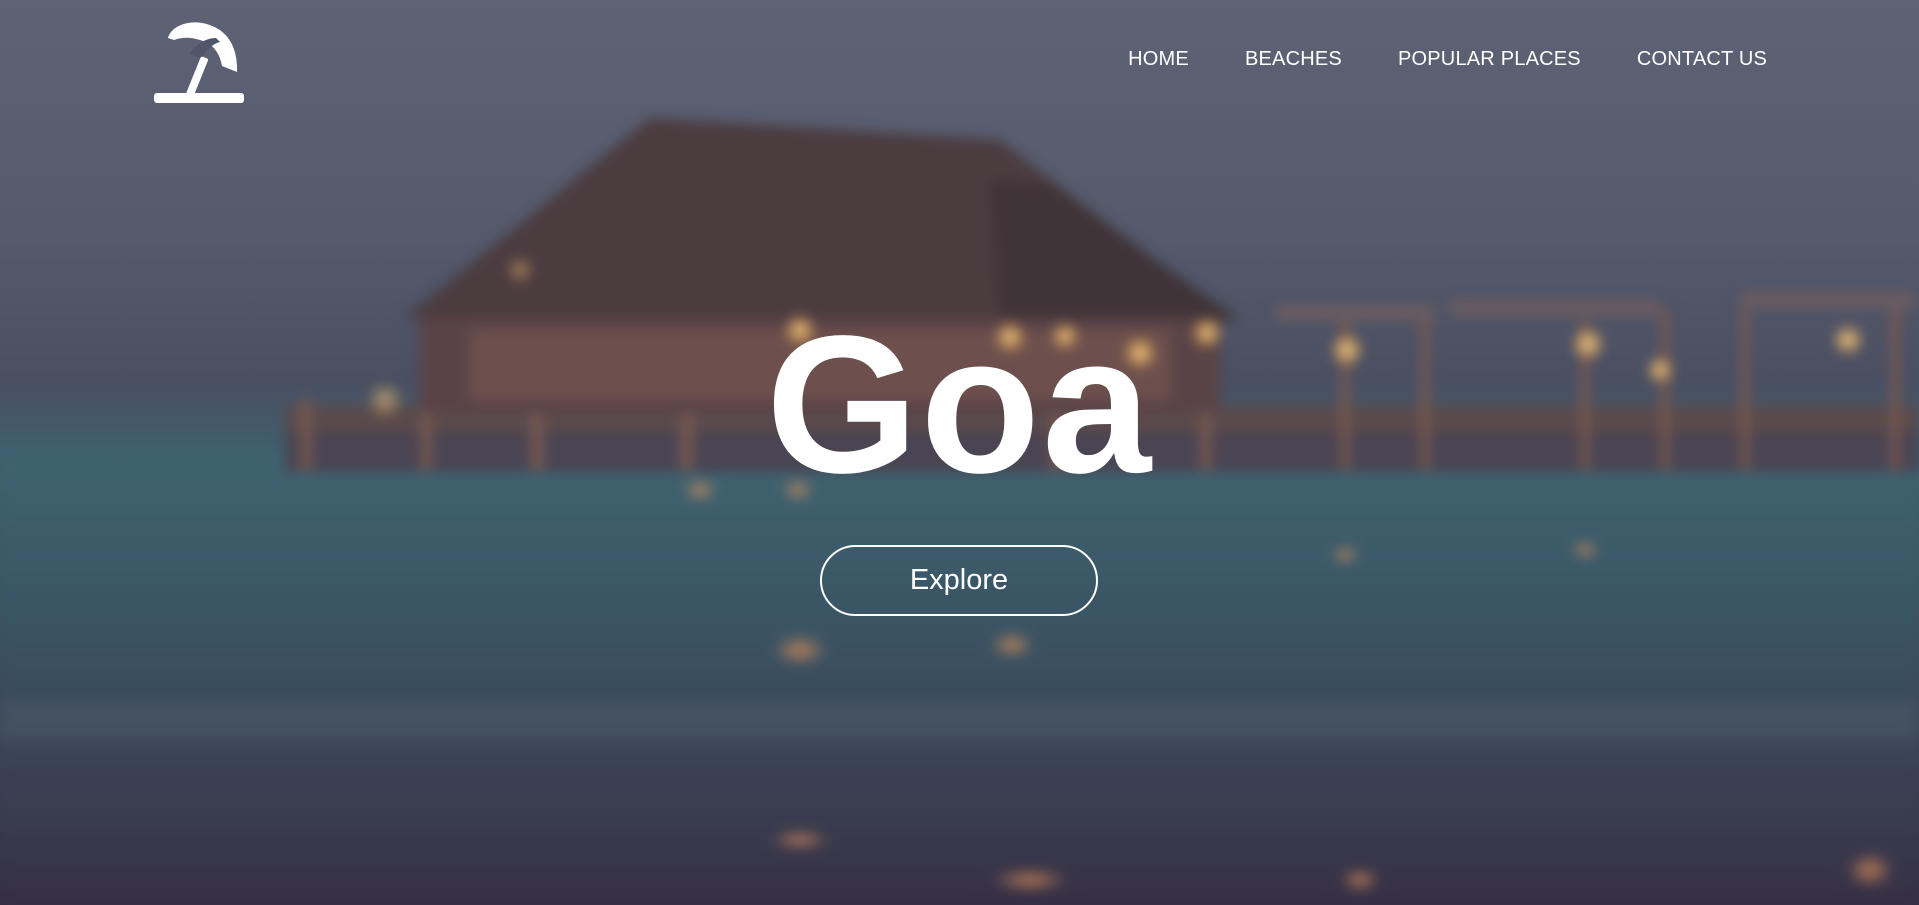 The height and width of the screenshot is (905, 1919). Describe the element at coordinates (959, 404) in the screenshot. I see `hero-title: Goa` at that location.